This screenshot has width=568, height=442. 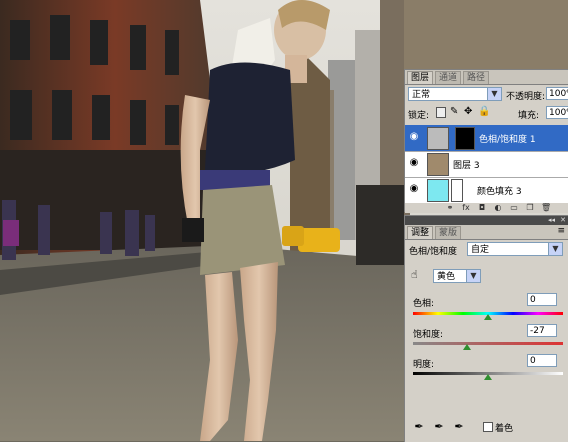 I want to click on layer-row-layer-3: ◉ 图层 3, so click(x=486, y=164).